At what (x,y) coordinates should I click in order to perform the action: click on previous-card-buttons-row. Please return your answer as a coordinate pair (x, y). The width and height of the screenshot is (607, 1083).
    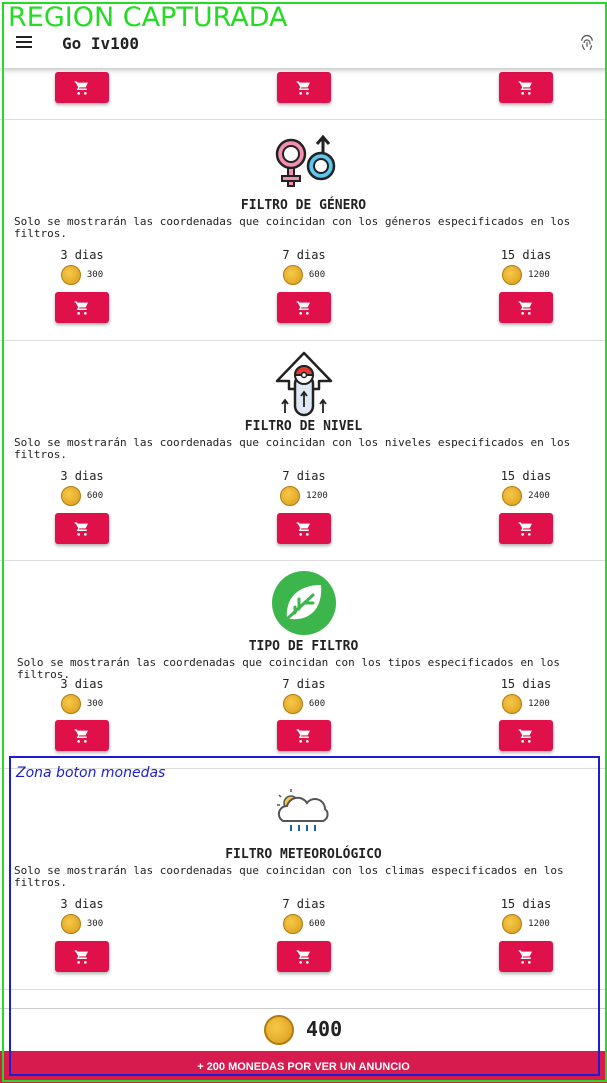
    Looking at the image, I should click on (303, 94).